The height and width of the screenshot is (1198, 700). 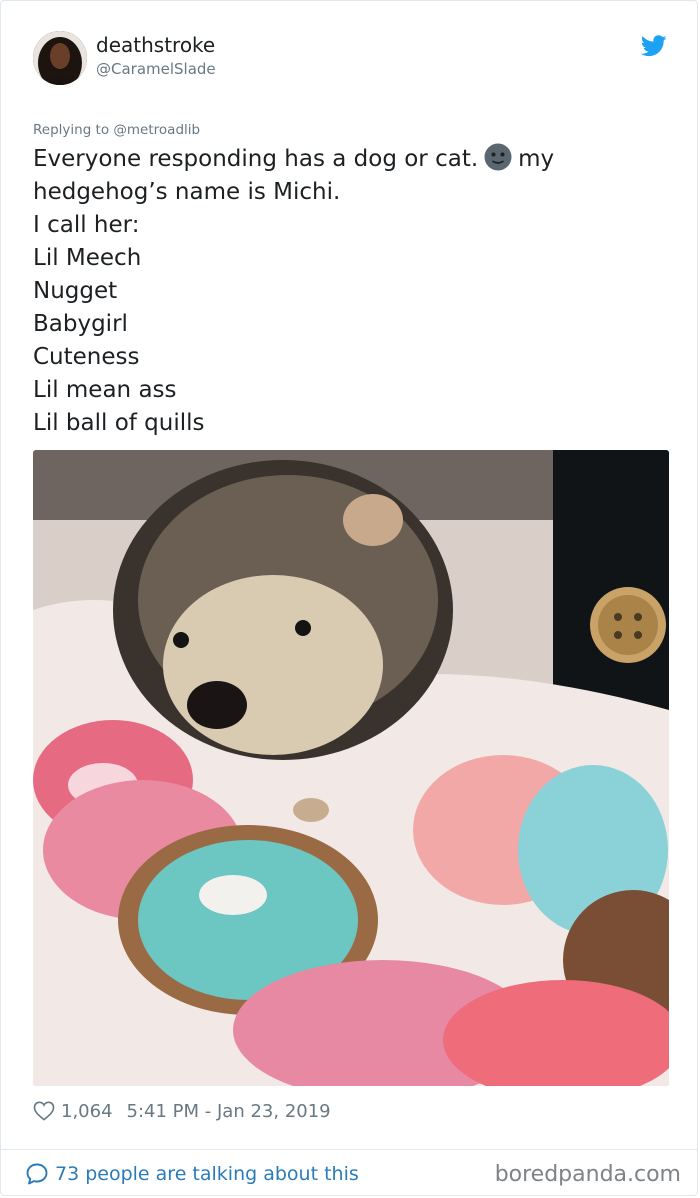 What do you see at coordinates (155, 45) in the screenshot?
I see `author-display-name: deathstroke` at bounding box center [155, 45].